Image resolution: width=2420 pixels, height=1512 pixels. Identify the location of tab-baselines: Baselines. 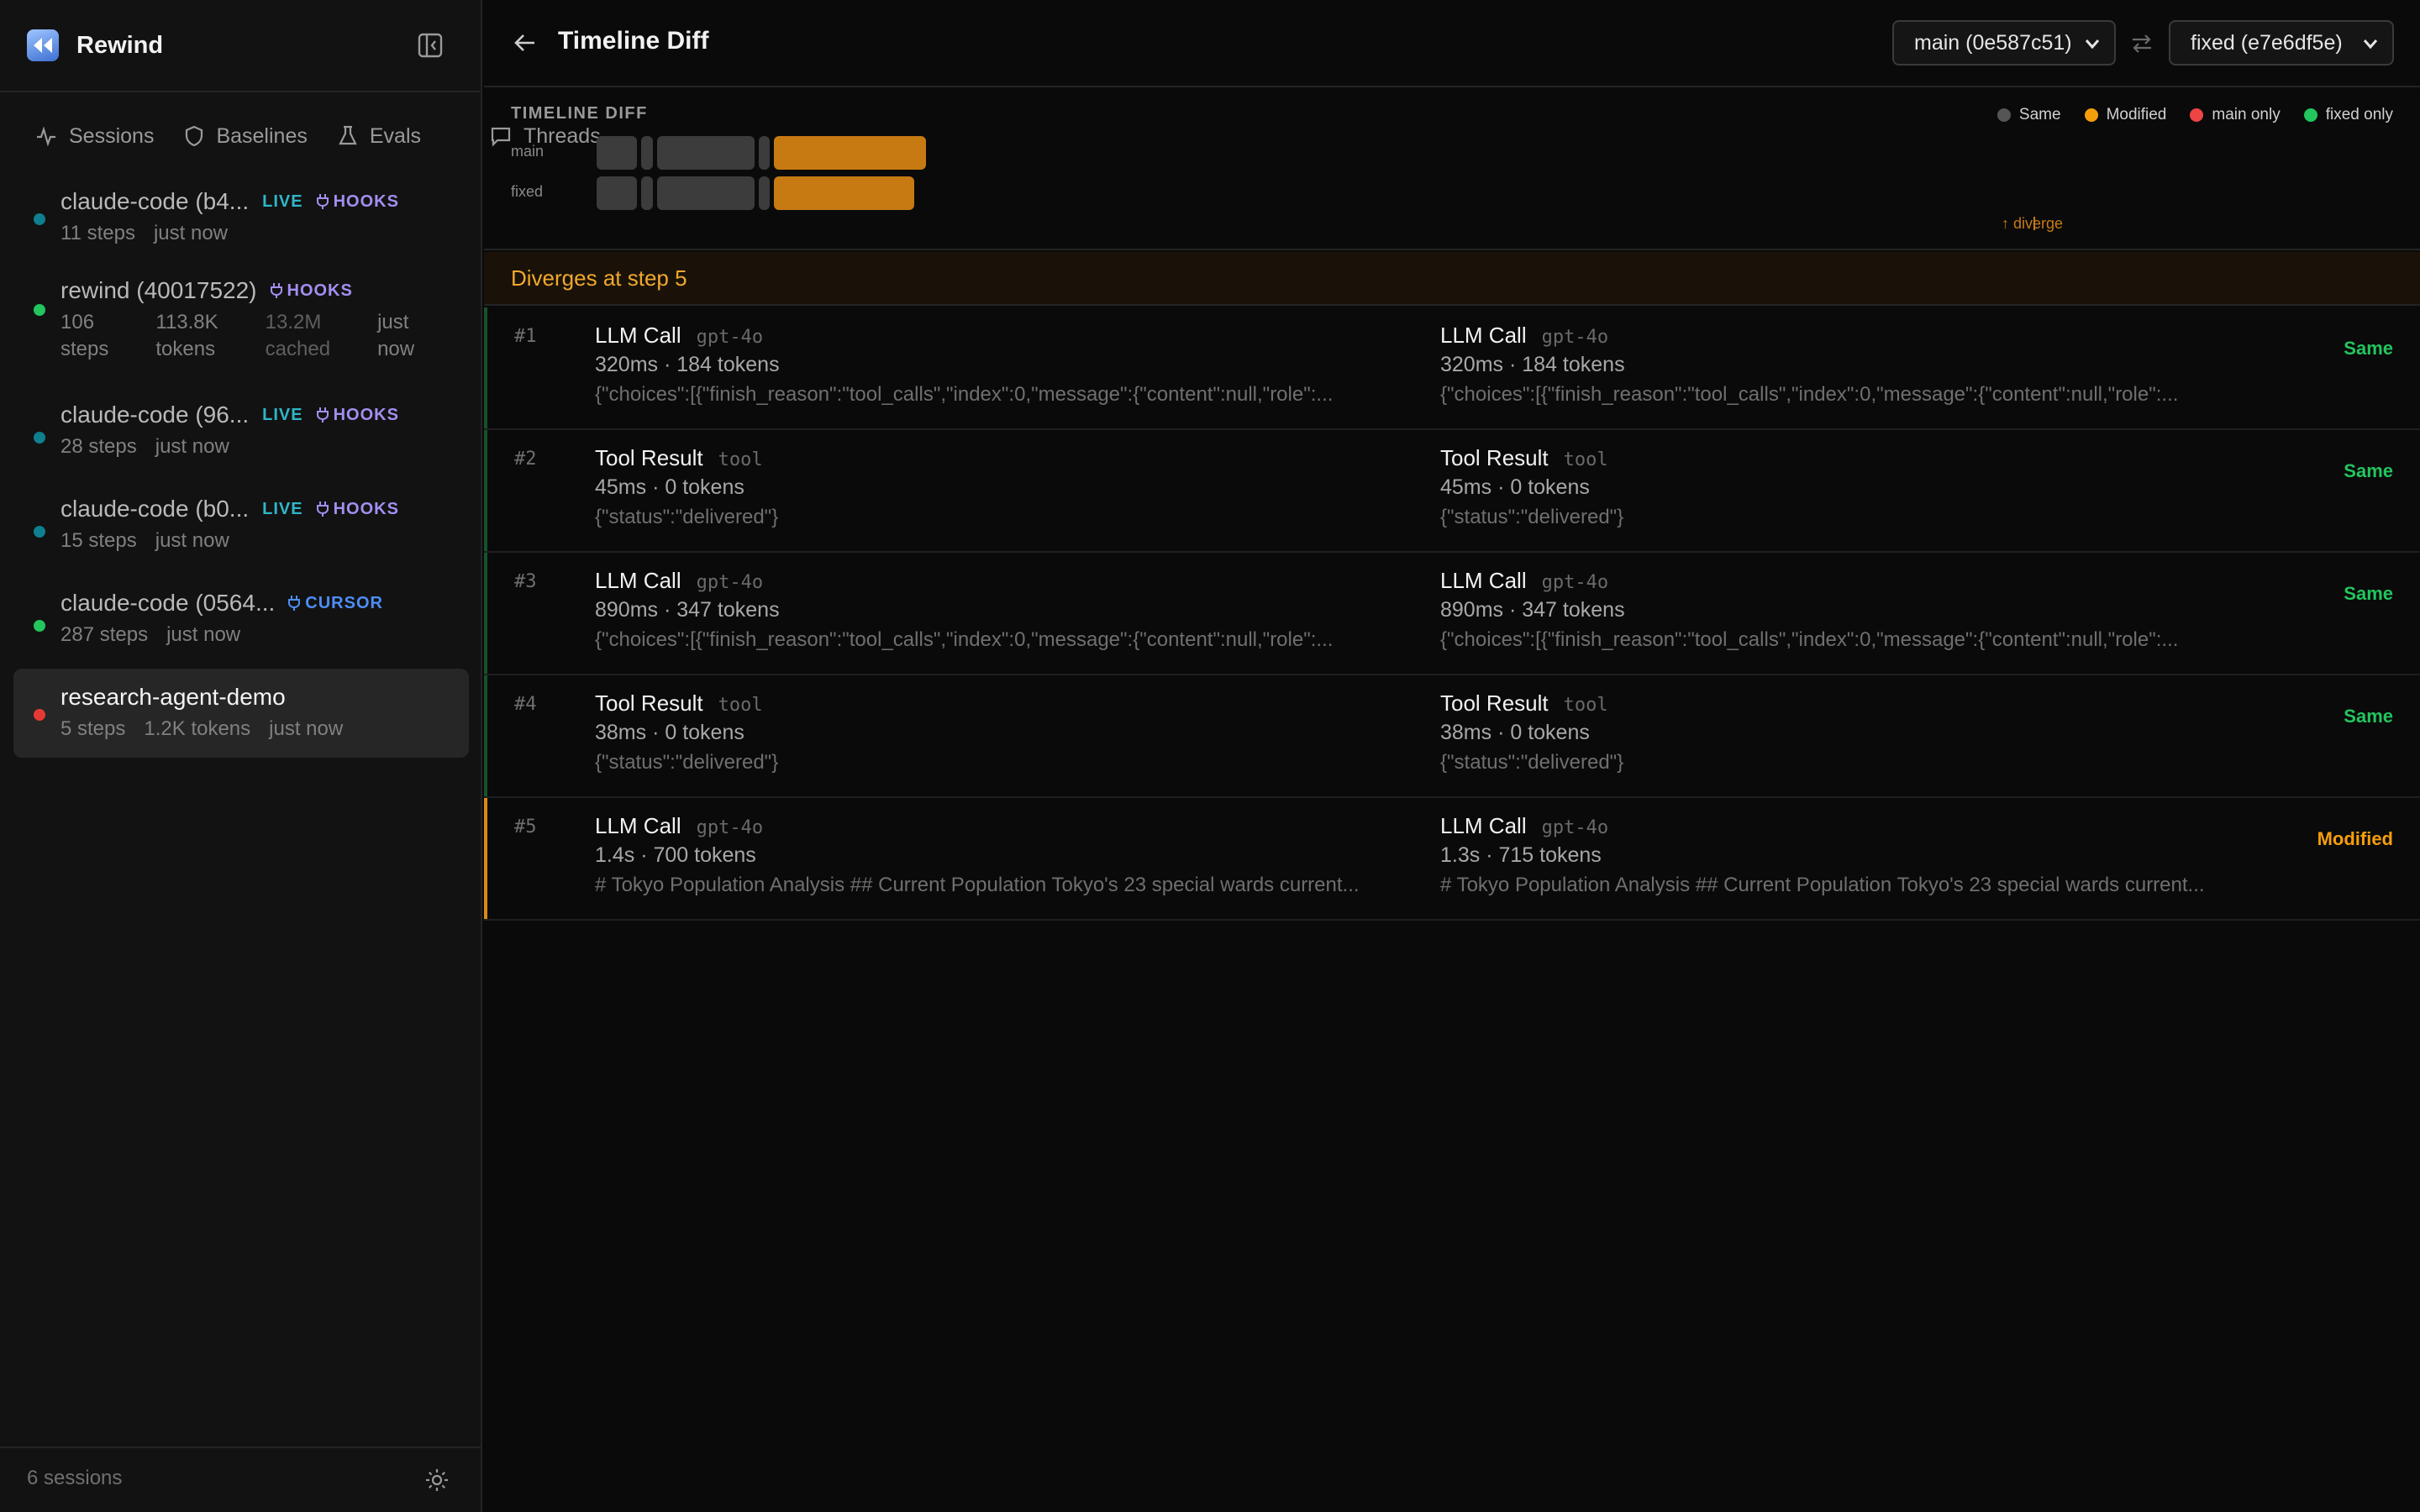
(246, 136).